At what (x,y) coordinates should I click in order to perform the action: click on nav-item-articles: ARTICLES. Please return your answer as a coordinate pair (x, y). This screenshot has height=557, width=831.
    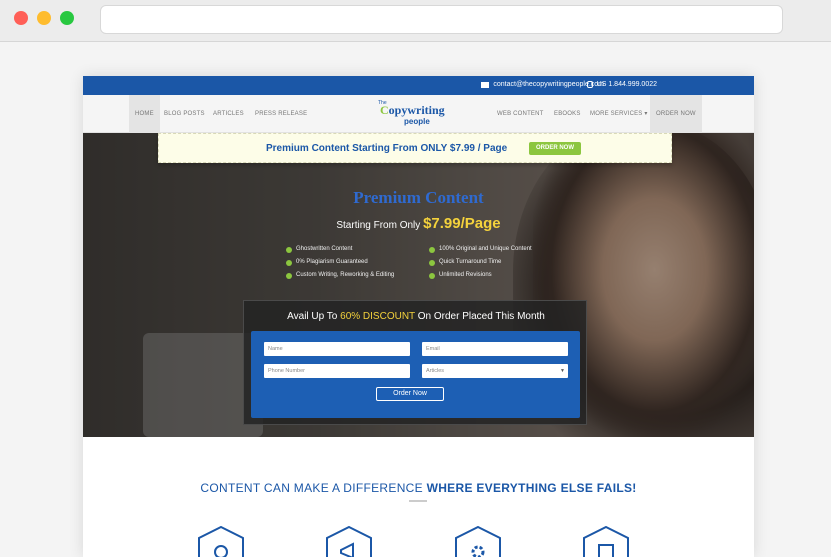
    Looking at the image, I should click on (228, 114).